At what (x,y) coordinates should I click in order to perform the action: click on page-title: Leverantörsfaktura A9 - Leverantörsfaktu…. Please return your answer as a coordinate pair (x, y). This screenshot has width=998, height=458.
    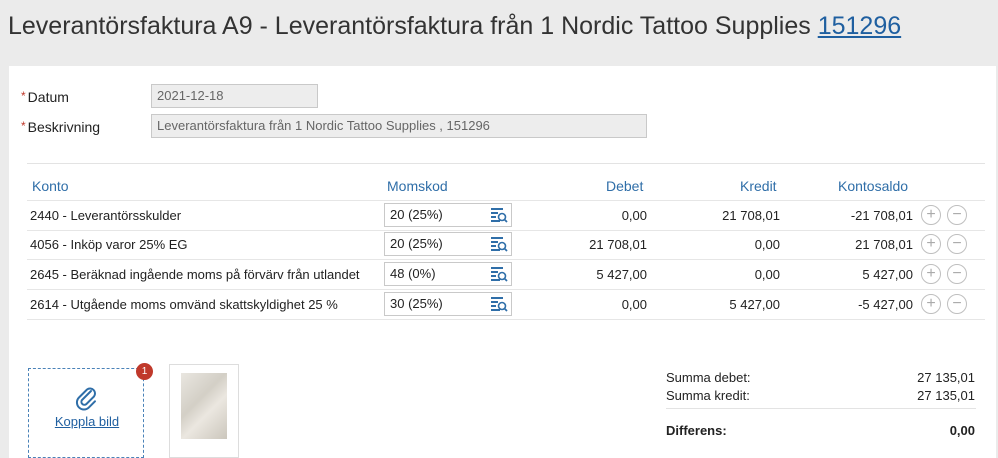
    Looking at the image, I should click on (409, 26).